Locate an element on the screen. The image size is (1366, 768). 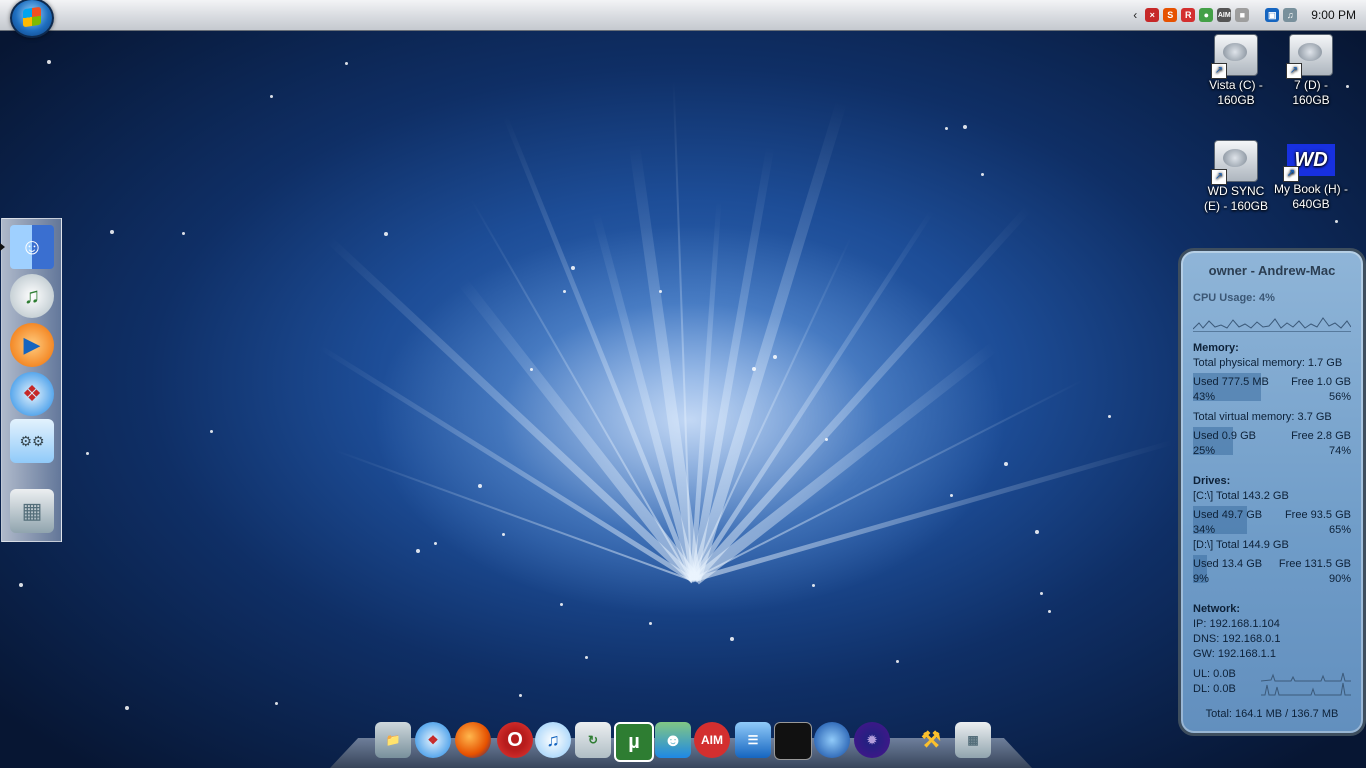
ipod-sync-icon: ↻ is located at coordinates (593, 740).